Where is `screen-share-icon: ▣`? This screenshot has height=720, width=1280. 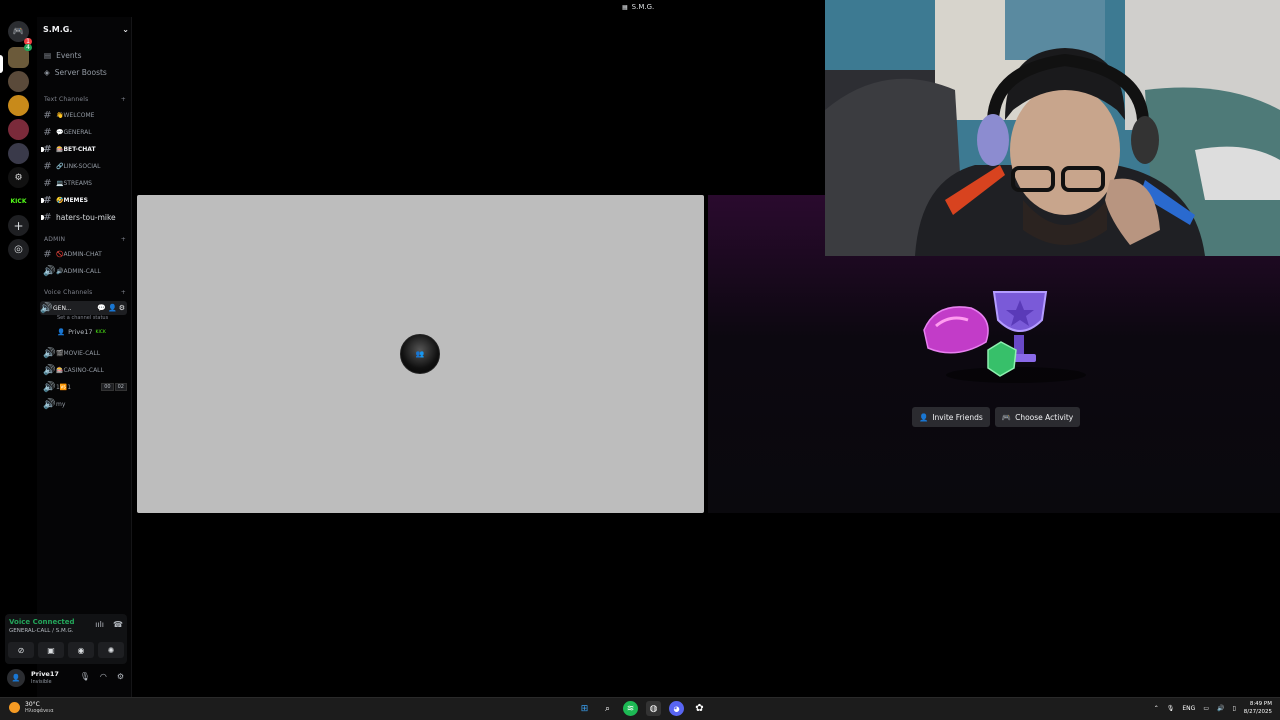
screen-share-icon: ▣ is located at coordinates (51, 650).